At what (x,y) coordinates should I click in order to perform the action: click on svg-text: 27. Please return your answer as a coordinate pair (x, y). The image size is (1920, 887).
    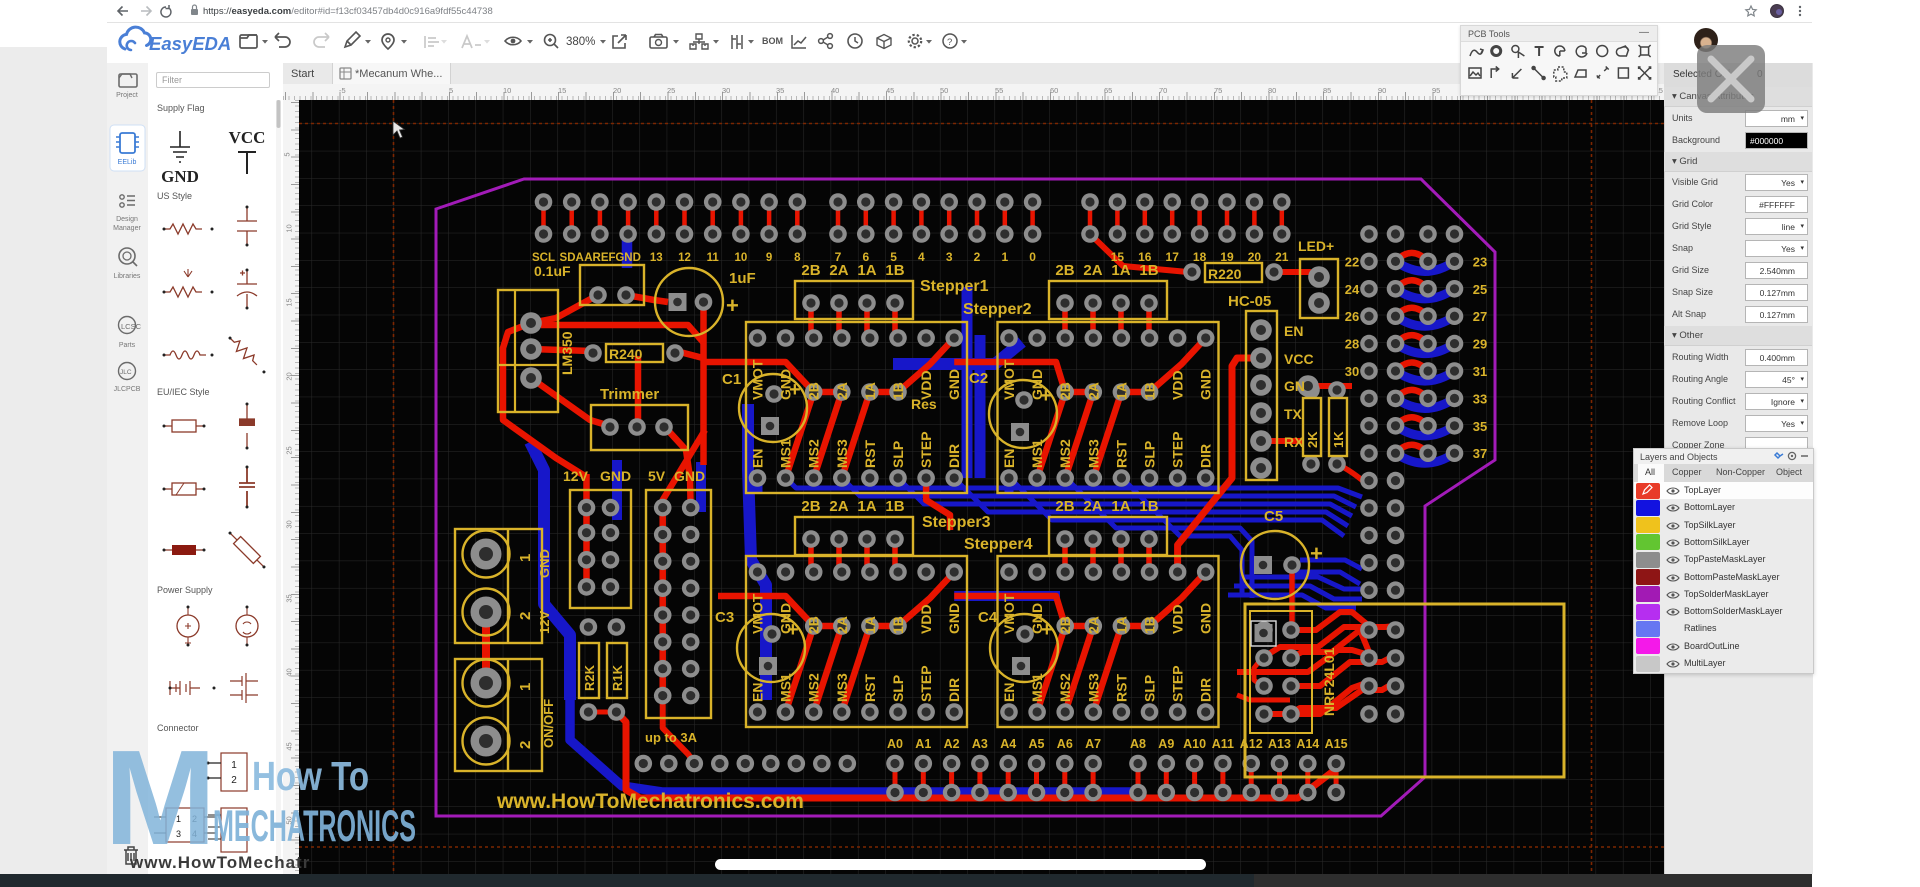
    Looking at the image, I should click on (1480, 316).